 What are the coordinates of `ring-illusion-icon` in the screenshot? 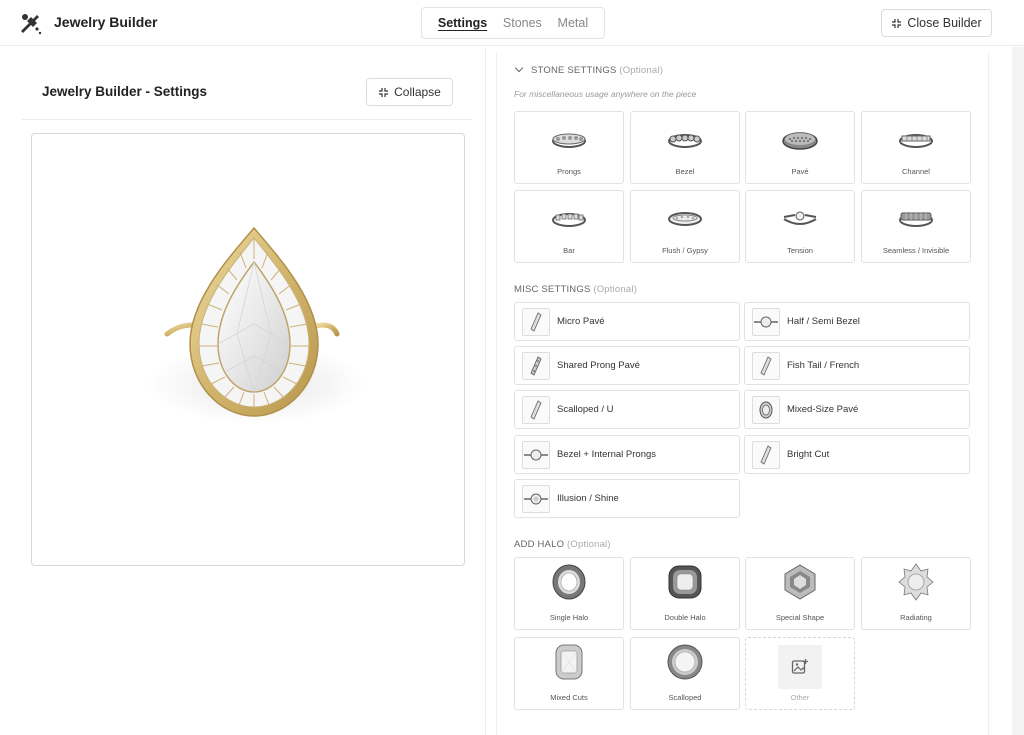 It's located at (536, 499).